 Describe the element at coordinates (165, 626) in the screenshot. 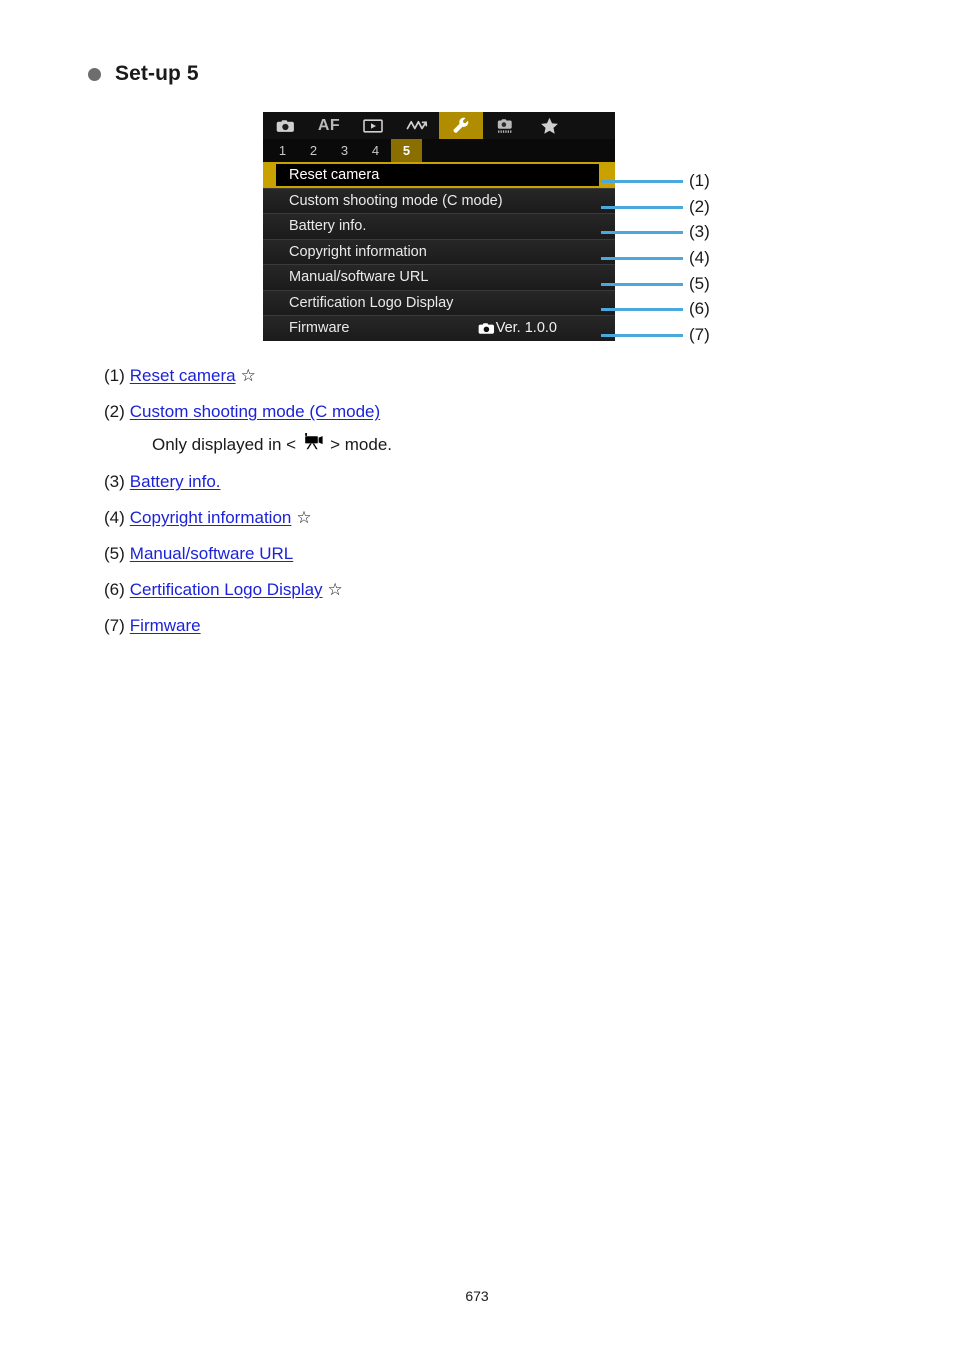

I see `link-firmware: Firmware` at that location.